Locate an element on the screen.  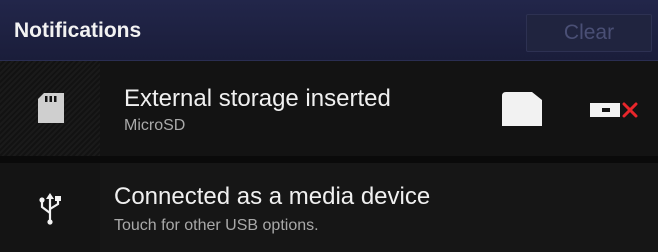
notification-title: External storage inserted is located at coordinates (257, 98).